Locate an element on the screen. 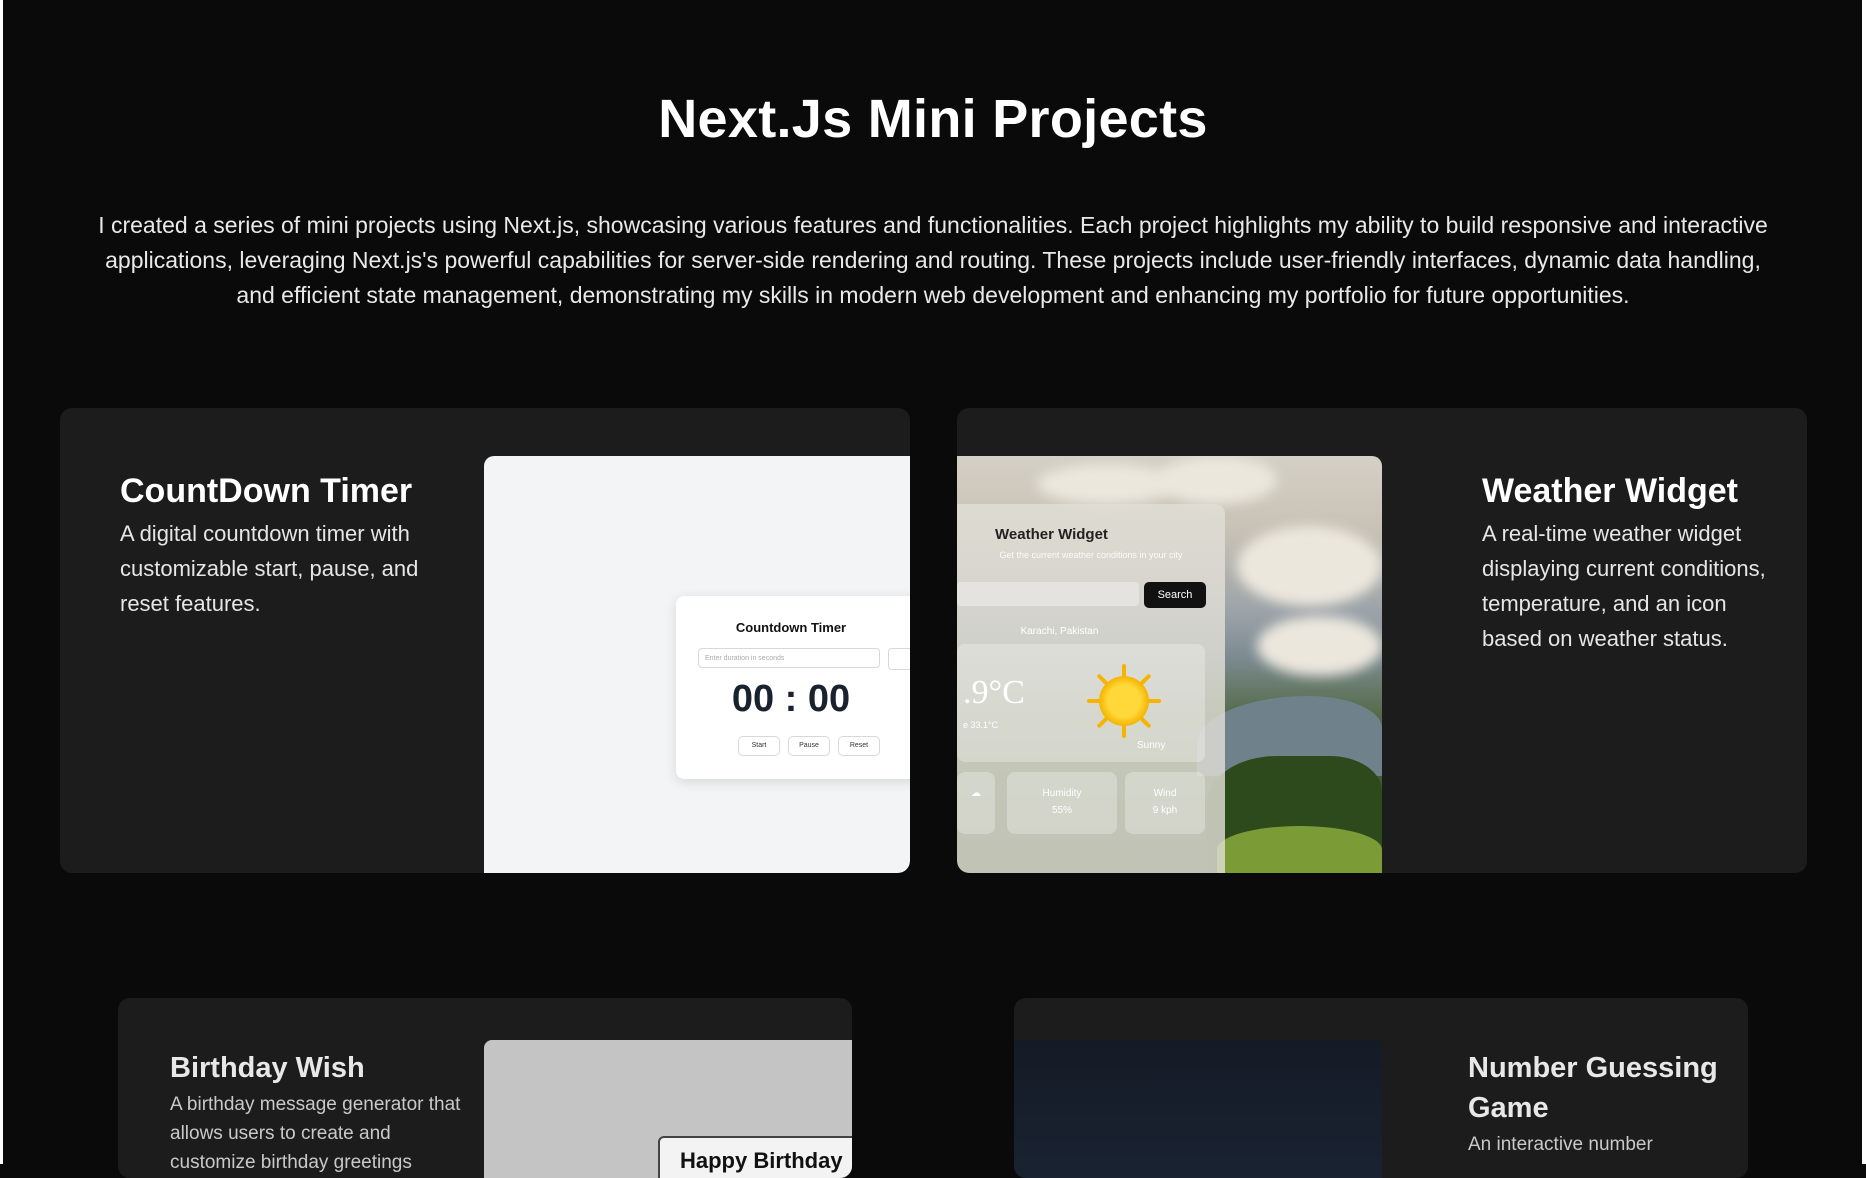  cloud-icon: ☁ is located at coordinates (976, 793).